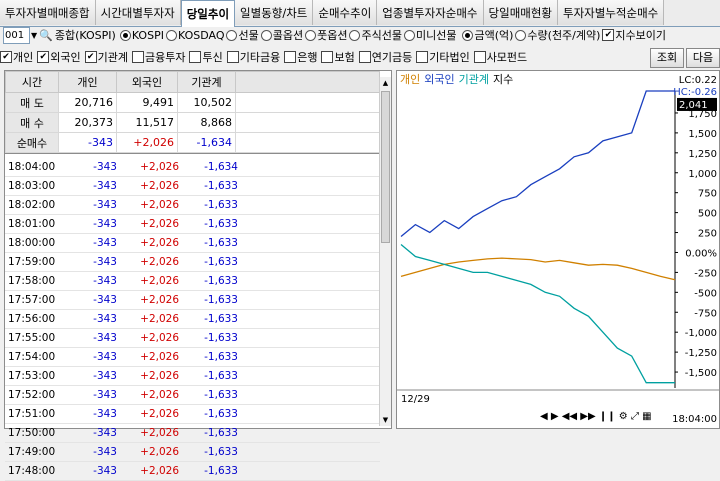 The height and width of the screenshot is (481, 720). Describe the element at coordinates (87, 82) in the screenshot. I see `header-individual: 개인` at that location.